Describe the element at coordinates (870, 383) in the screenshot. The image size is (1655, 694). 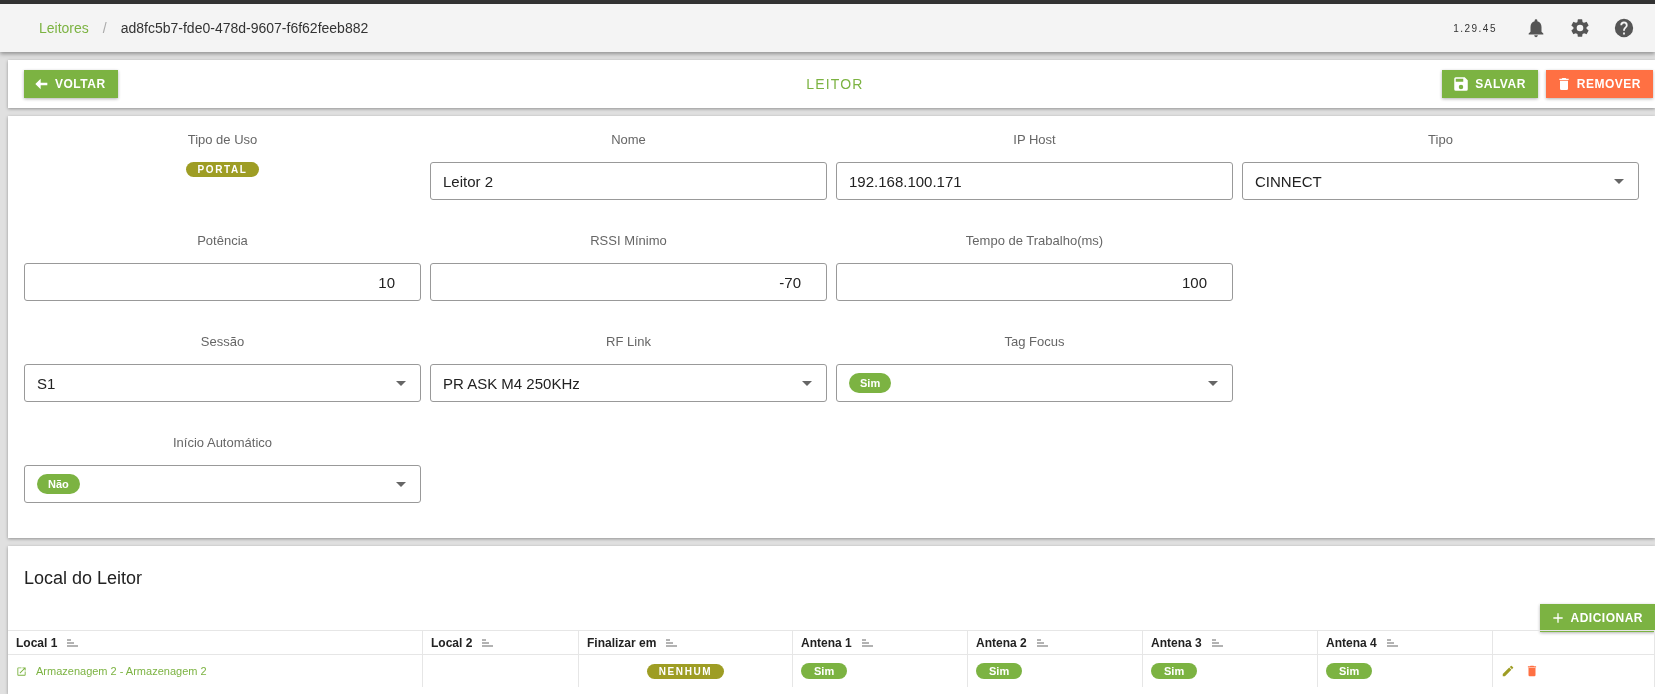
I see `value-chip: Sim` at that location.